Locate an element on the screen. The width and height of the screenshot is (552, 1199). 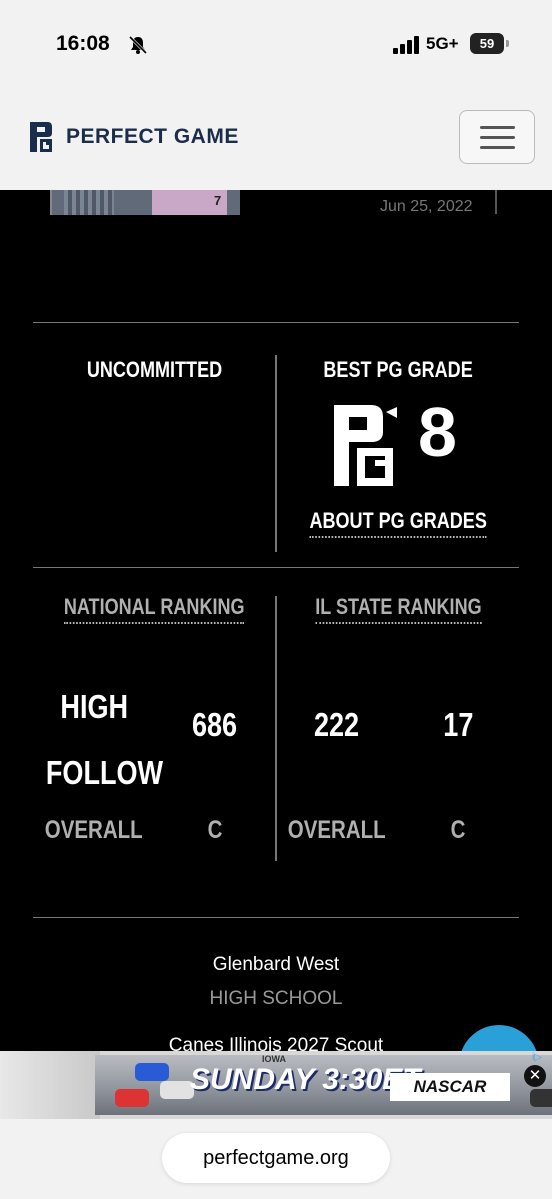
ad-banner: IOWA SUNDAY 3:30ET NASCAR i▷ ✕ is located at coordinates (276, 1085).